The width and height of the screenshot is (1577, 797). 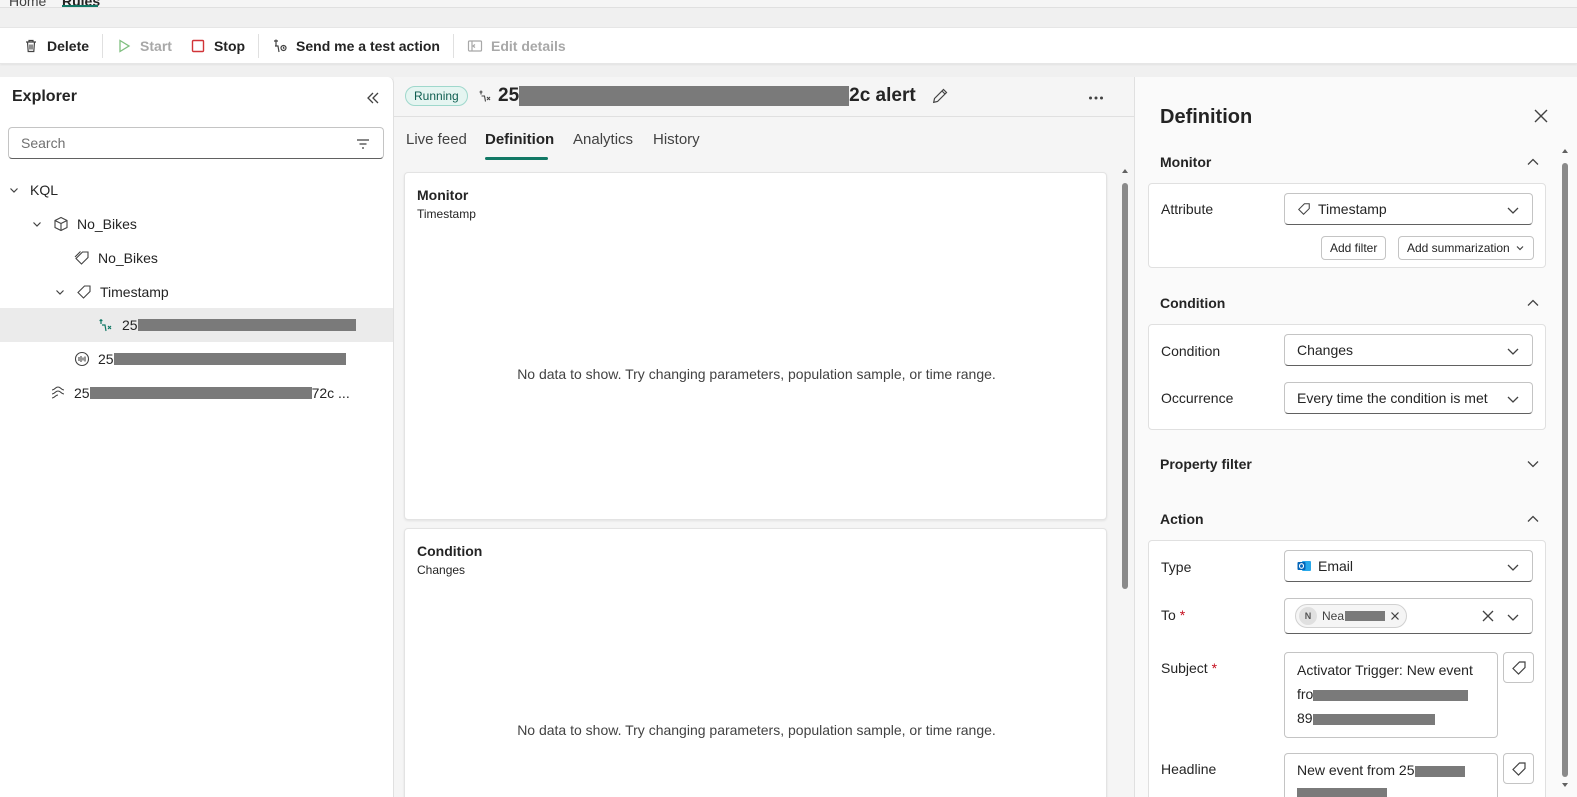 I want to click on edit-details-button: Edit details, so click(x=516, y=46).